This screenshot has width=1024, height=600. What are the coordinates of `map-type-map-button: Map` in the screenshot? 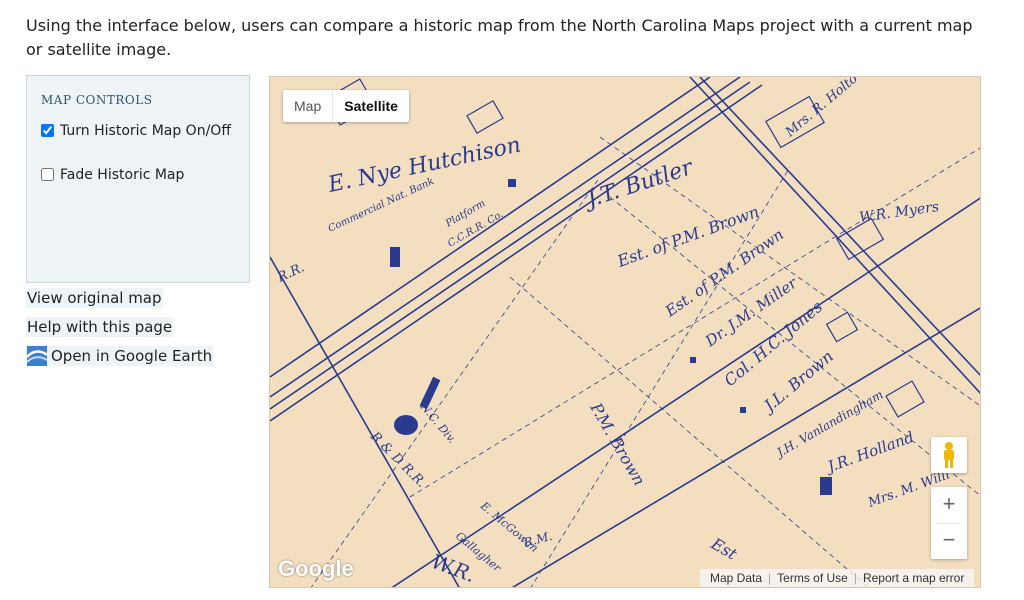 It's located at (307, 106).